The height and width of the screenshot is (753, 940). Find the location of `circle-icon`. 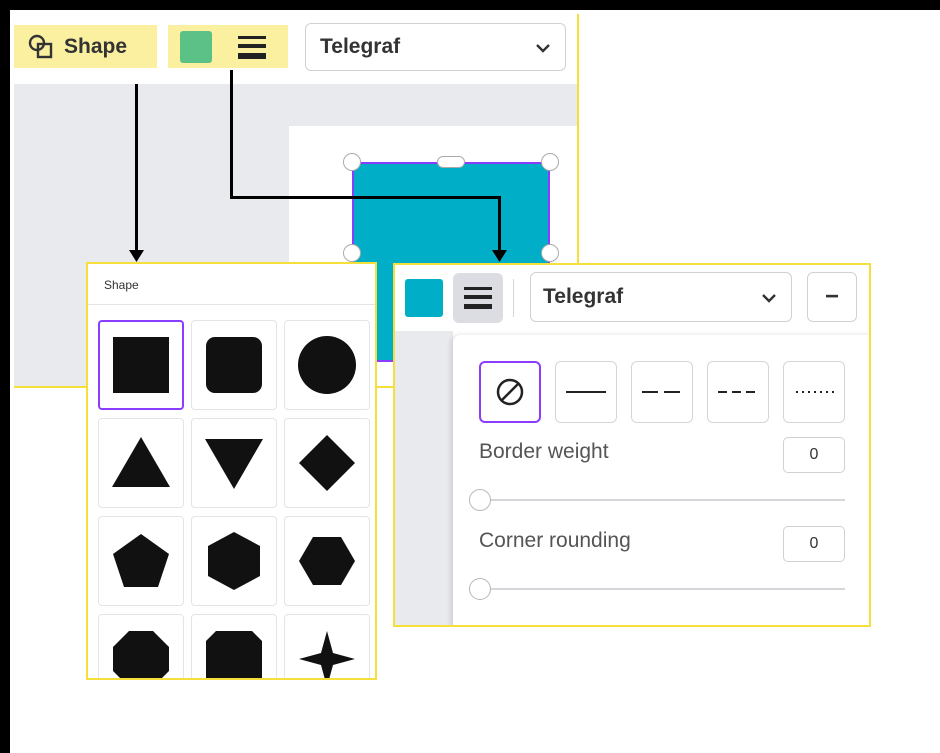

circle-icon is located at coordinates (327, 365).